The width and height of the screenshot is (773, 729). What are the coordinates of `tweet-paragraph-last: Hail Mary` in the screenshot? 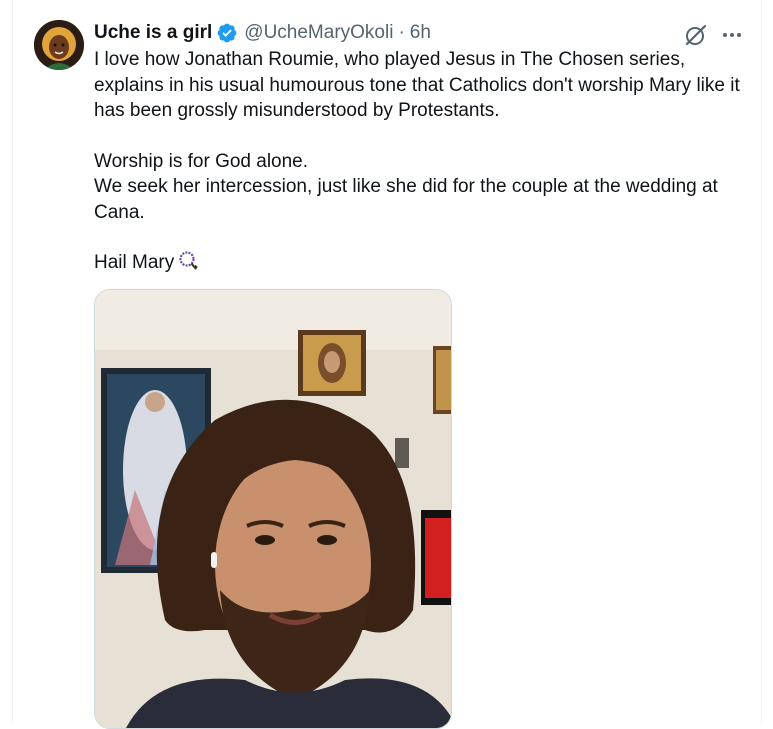 It's located at (421, 263).